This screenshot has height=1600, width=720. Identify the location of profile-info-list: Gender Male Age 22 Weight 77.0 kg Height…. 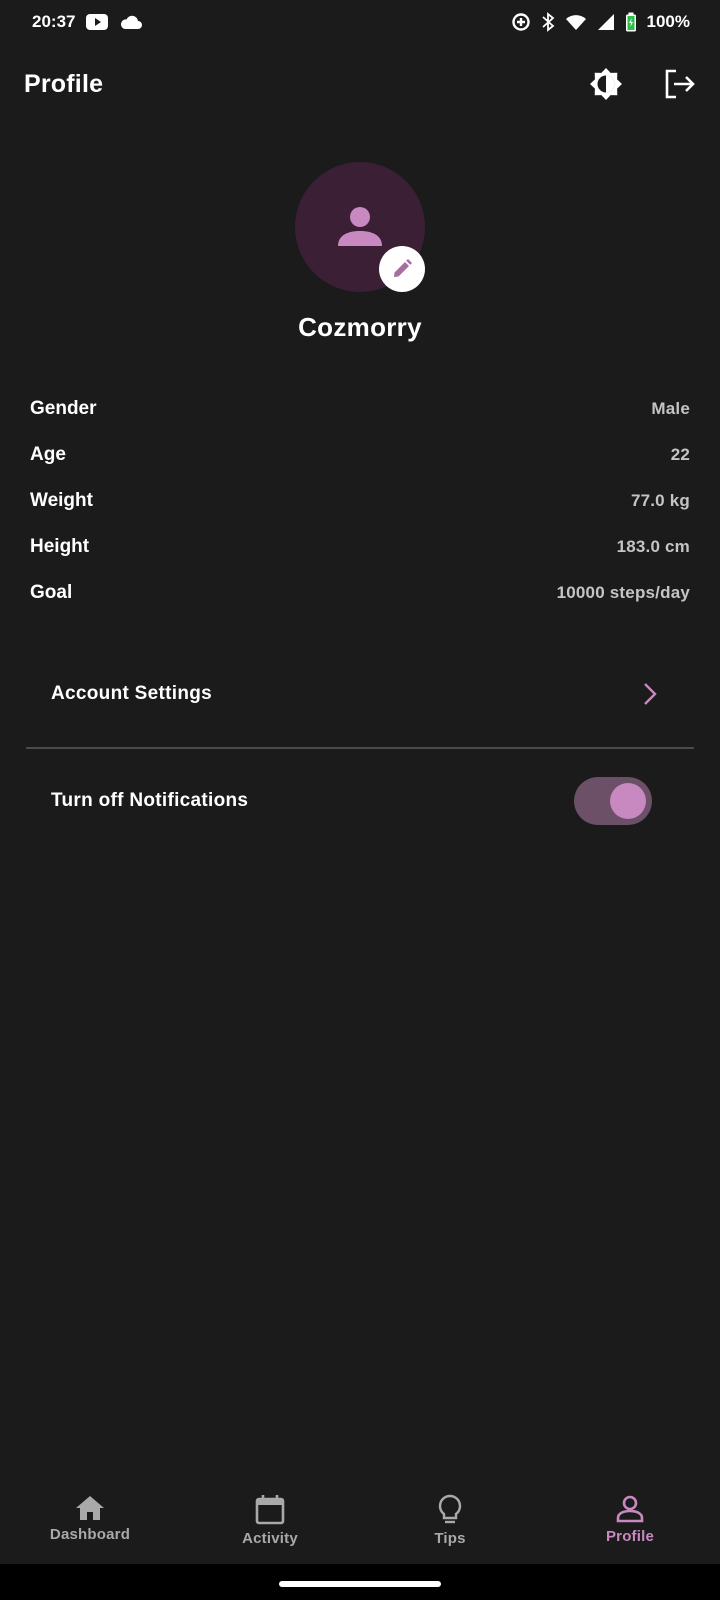
(360, 501).